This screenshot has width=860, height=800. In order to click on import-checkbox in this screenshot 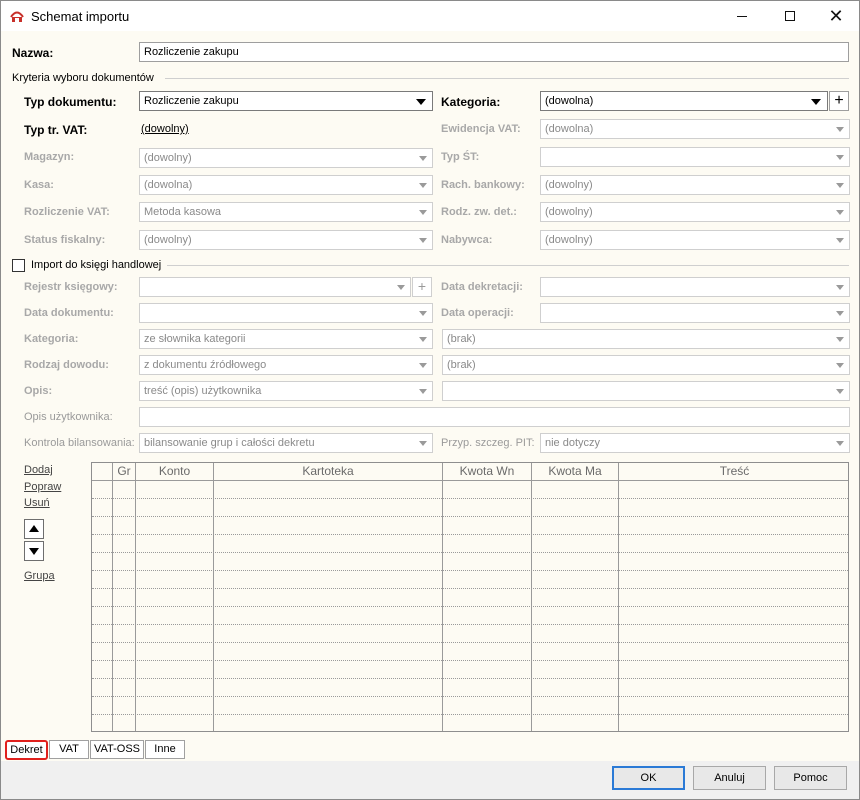, I will do `click(18, 265)`.